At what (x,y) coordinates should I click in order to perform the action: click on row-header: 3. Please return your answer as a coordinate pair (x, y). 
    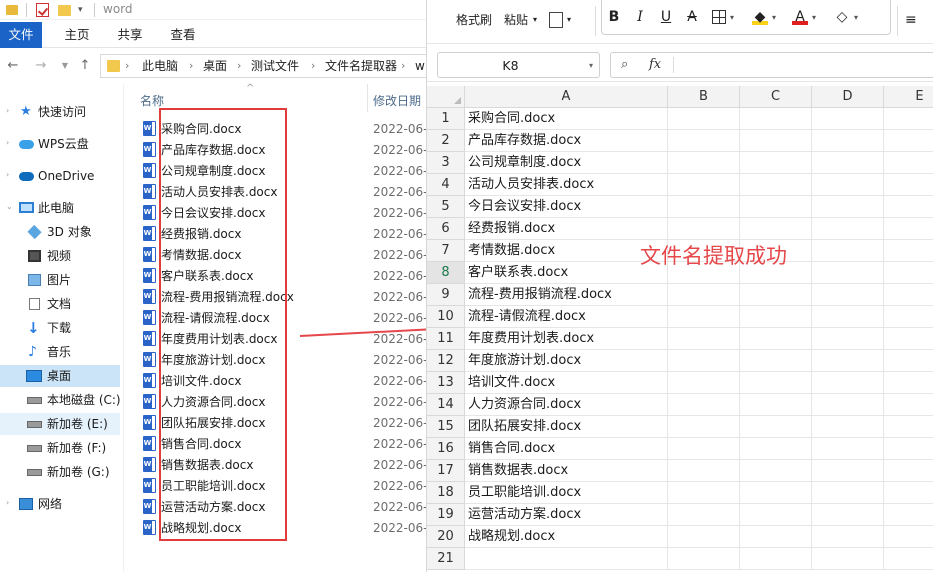
    Looking at the image, I should click on (446, 163).